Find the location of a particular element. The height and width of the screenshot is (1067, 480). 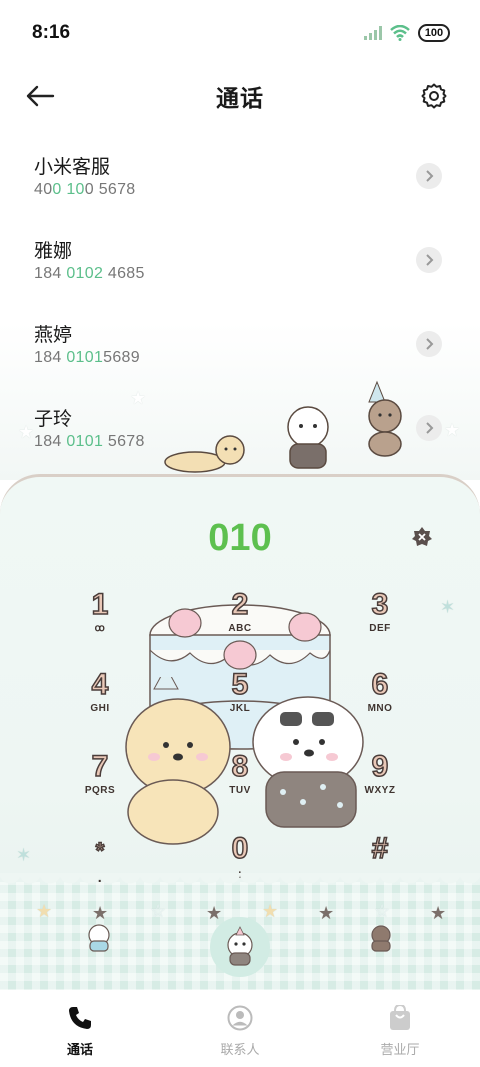

key-letters: GHI is located at coordinates (100, 708).